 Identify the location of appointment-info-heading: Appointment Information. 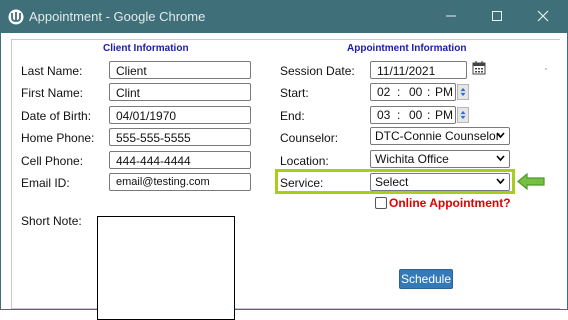
(407, 48).